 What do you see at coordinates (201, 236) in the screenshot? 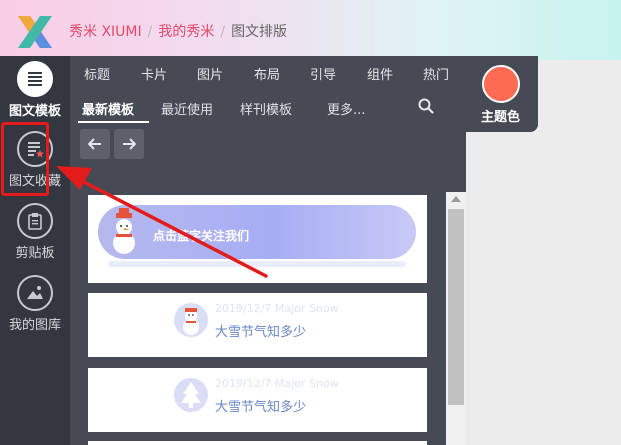
I see `follow-banner-text: 点击蓝字关注我们` at bounding box center [201, 236].